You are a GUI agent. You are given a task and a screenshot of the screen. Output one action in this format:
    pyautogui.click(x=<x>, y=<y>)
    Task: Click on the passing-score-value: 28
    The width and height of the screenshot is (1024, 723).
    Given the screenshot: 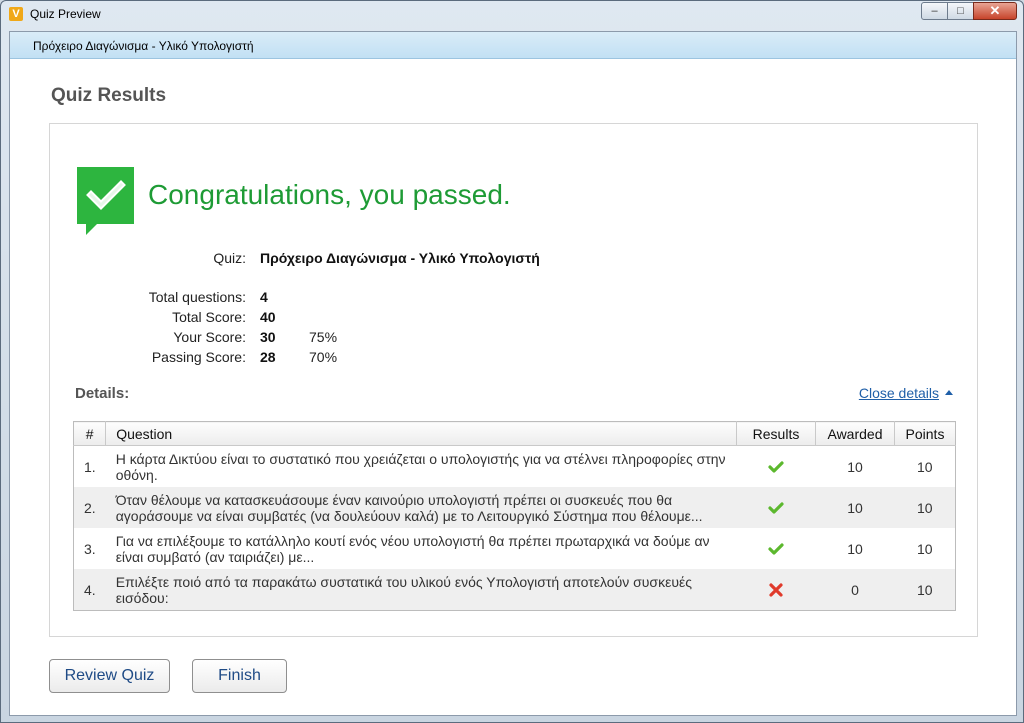 What is the action you would take?
    pyautogui.click(x=268, y=357)
    